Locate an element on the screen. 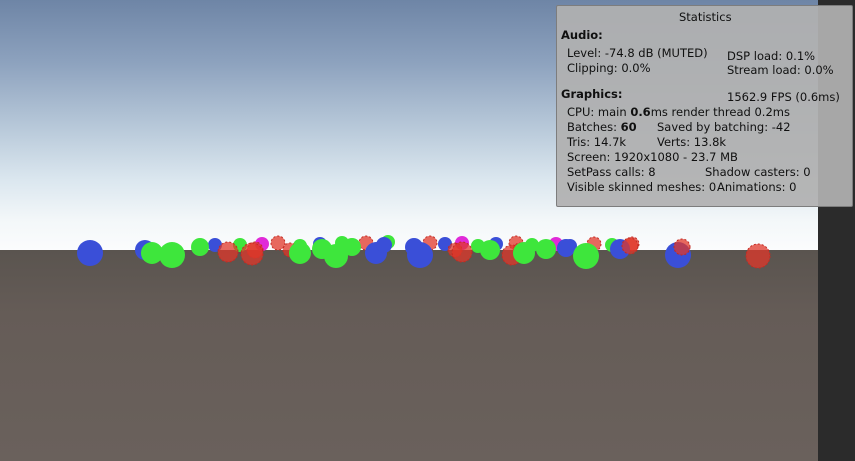 This screenshot has height=461, width=855. cpu-readout: CPU: main 0.6ms render thread 0.2ms is located at coordinates (678, 112).